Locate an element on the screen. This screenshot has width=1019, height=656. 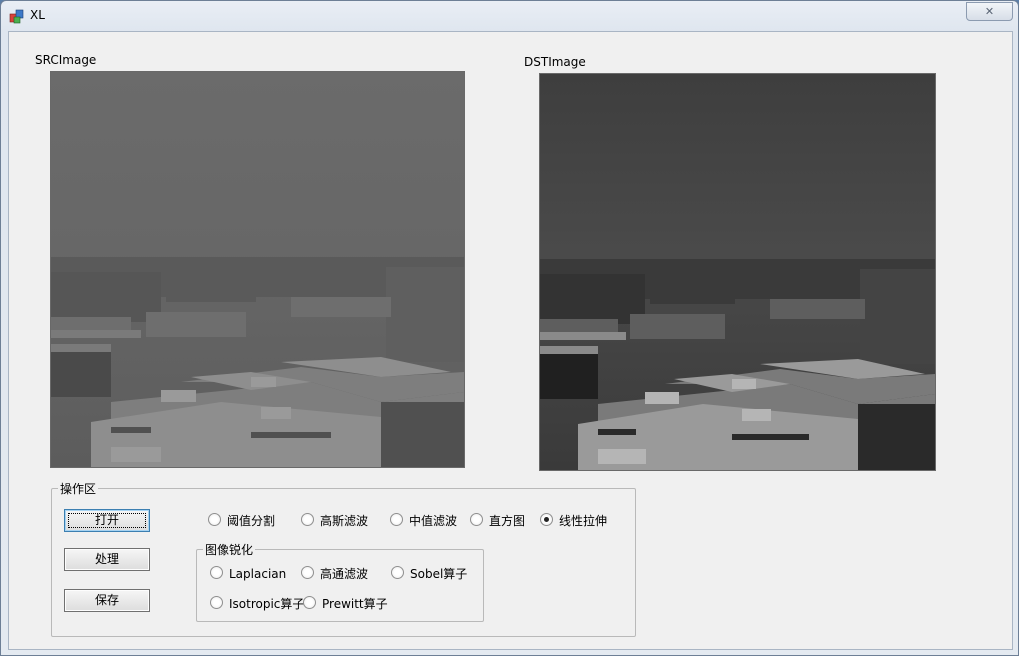
radio-isotropic: Isotropic算子 is located at coordinates (257, 604).